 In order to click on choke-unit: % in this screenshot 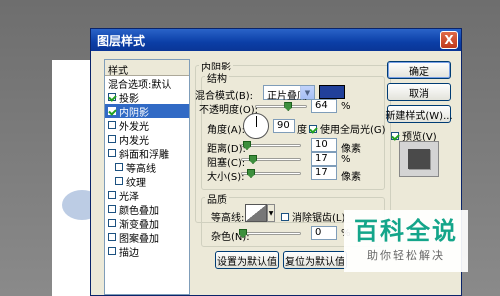, I will do `click(346, 159)`.